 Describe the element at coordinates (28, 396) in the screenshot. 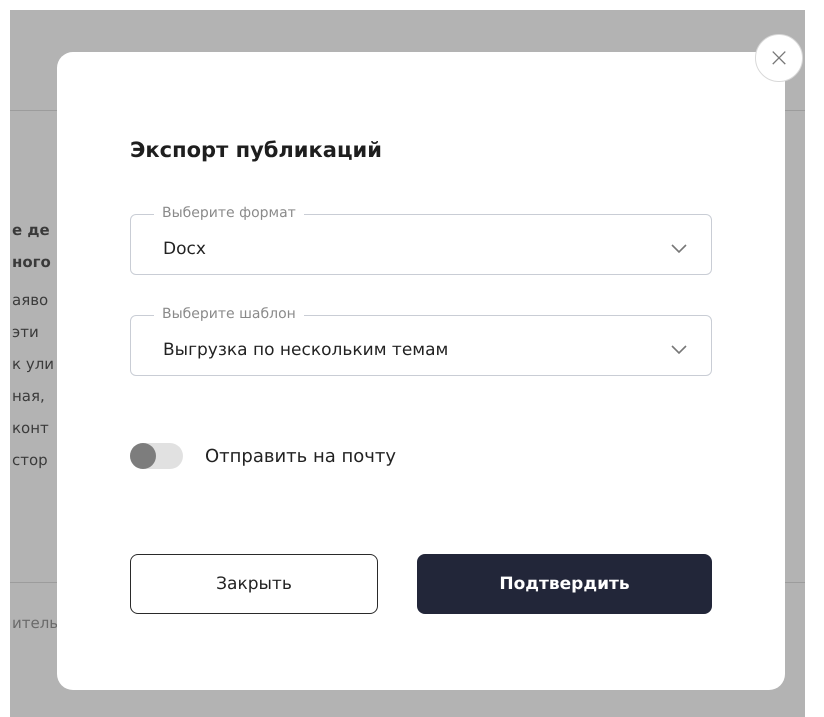

I see `background-text: ная,` at that location.